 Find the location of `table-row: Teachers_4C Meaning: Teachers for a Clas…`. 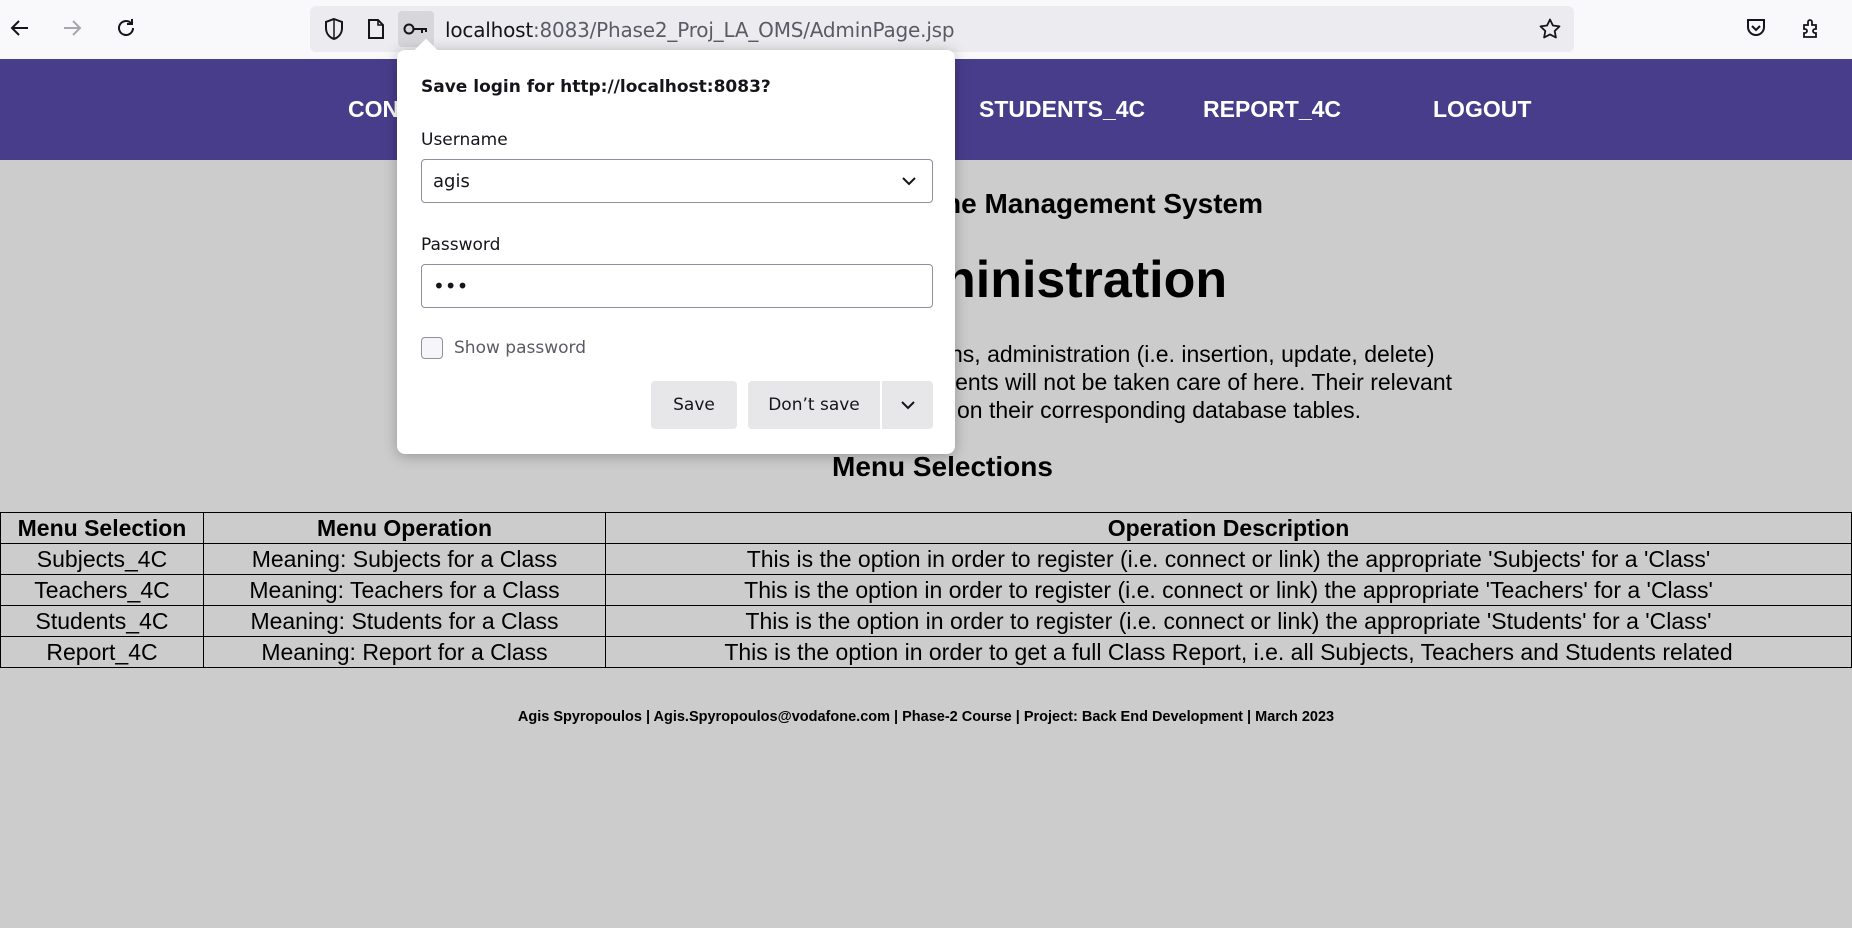

table-row: Teachers_4C Meaning: Teachers for a Clas… is located at coordinates (926, 590).